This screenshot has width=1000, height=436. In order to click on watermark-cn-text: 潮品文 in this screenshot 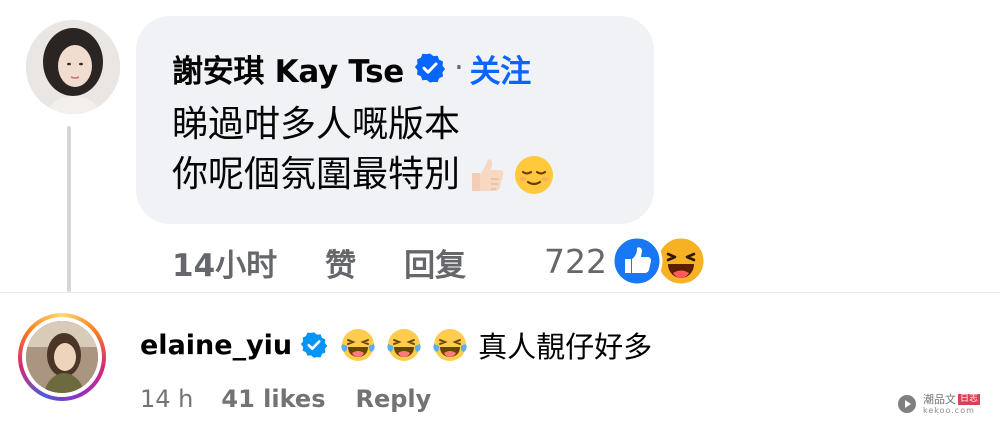, I will do `click(939, 399)`.